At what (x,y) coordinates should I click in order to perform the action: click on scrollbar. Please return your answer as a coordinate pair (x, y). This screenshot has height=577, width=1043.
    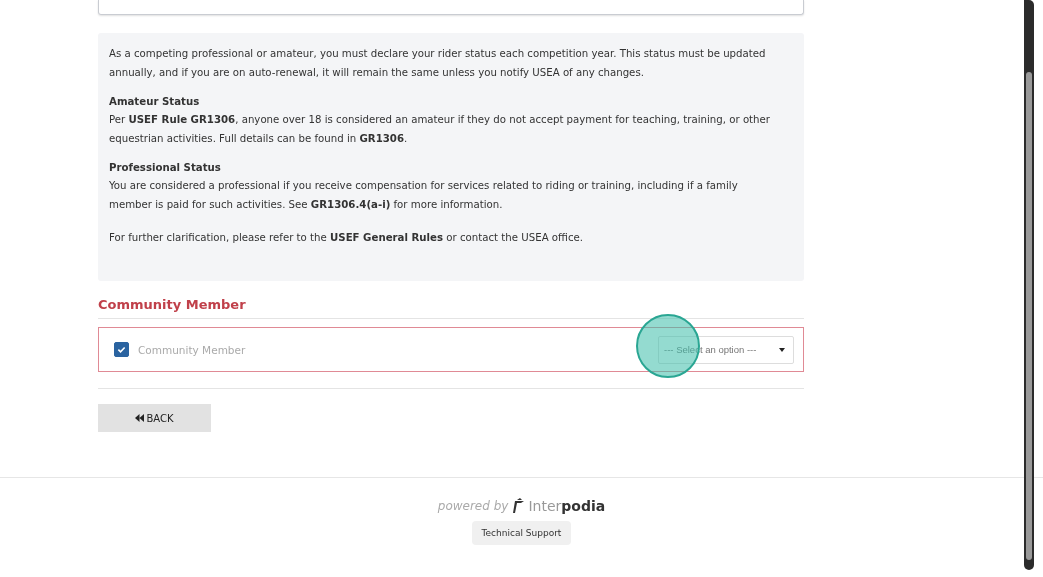
    Looking at the image, I should click on (1029, 285).